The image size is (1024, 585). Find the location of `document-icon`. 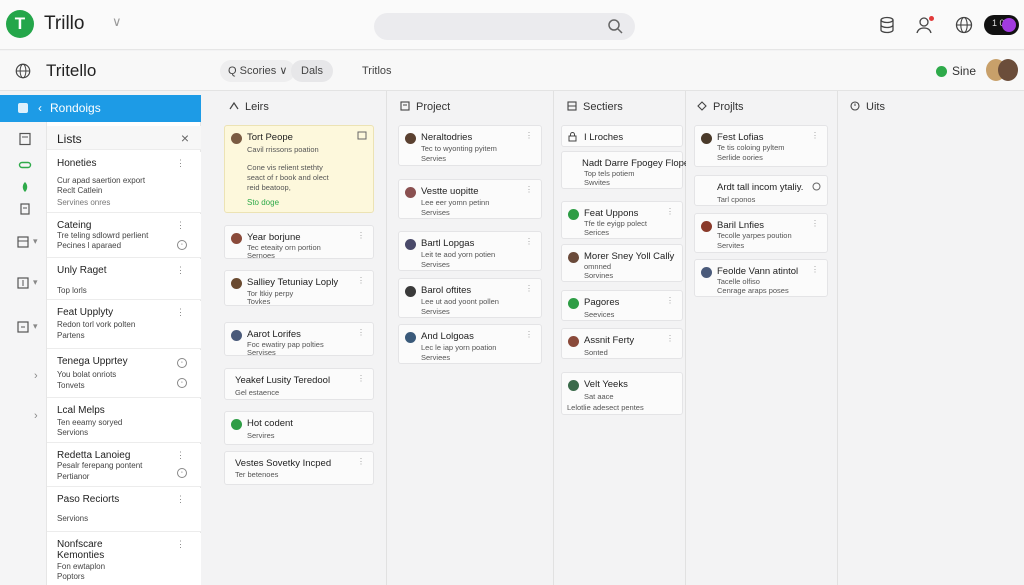

document-icon is located at coordinates (25, 139).